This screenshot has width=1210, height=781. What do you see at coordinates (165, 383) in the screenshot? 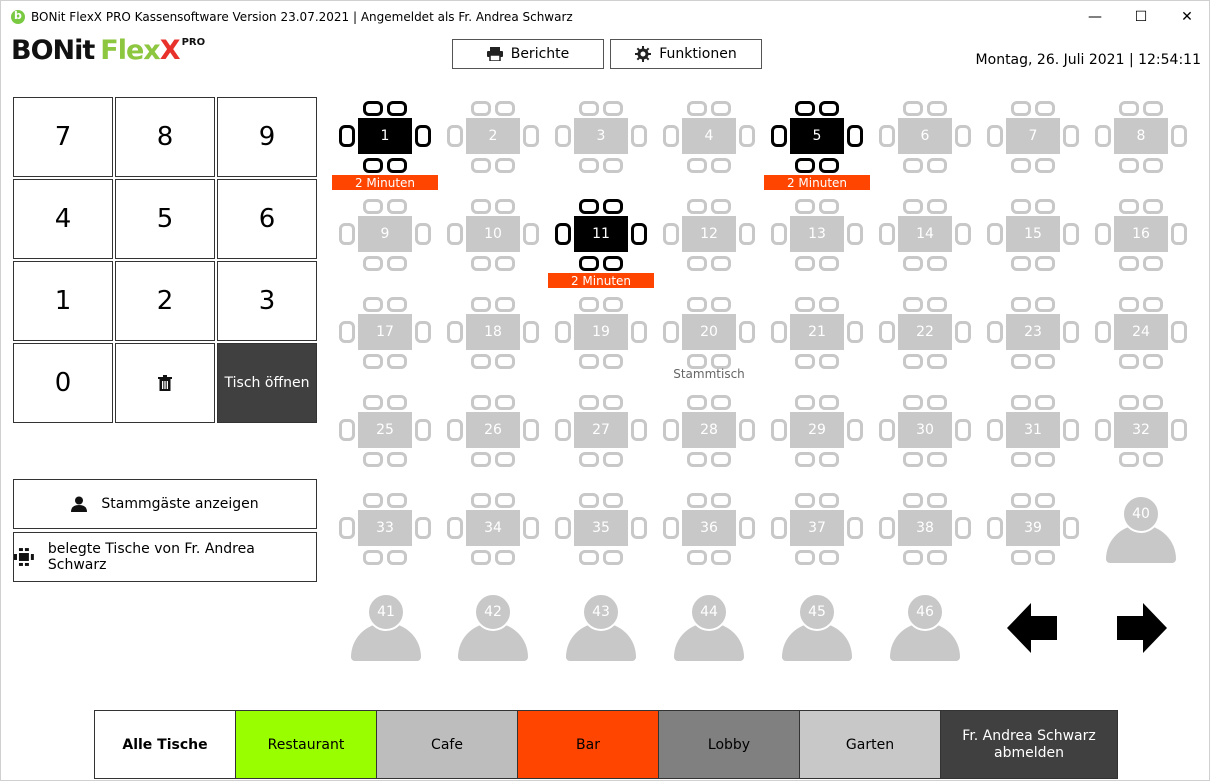
I see `delete-key` at bounding box center [165, 383].